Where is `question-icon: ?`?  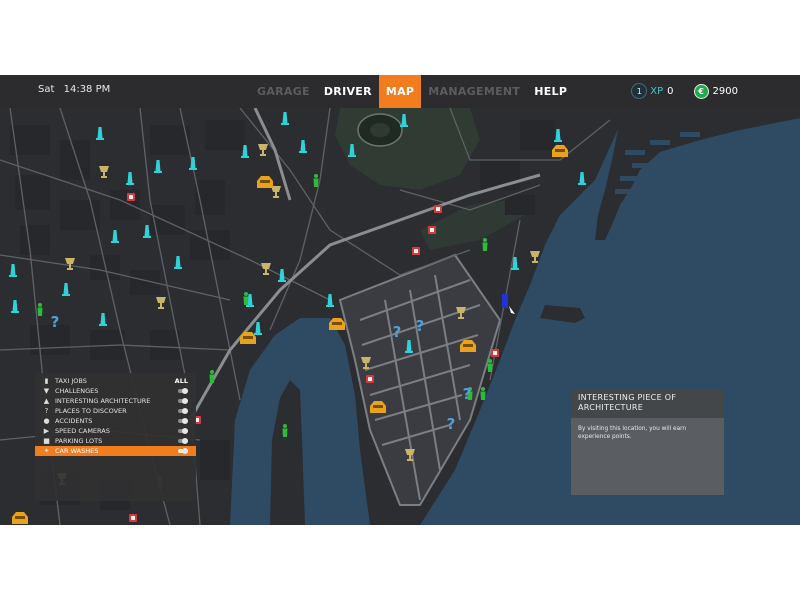 question-icon: ? is located at coordinates (46, 411).